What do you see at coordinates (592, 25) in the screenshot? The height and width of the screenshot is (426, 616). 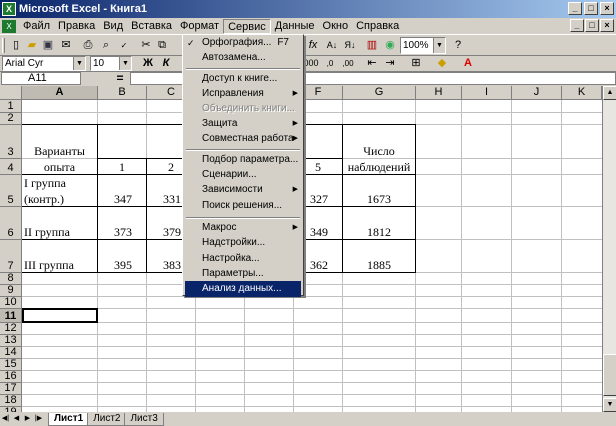 I see `doc-restore-button: □` at bounding box center [592, 25].